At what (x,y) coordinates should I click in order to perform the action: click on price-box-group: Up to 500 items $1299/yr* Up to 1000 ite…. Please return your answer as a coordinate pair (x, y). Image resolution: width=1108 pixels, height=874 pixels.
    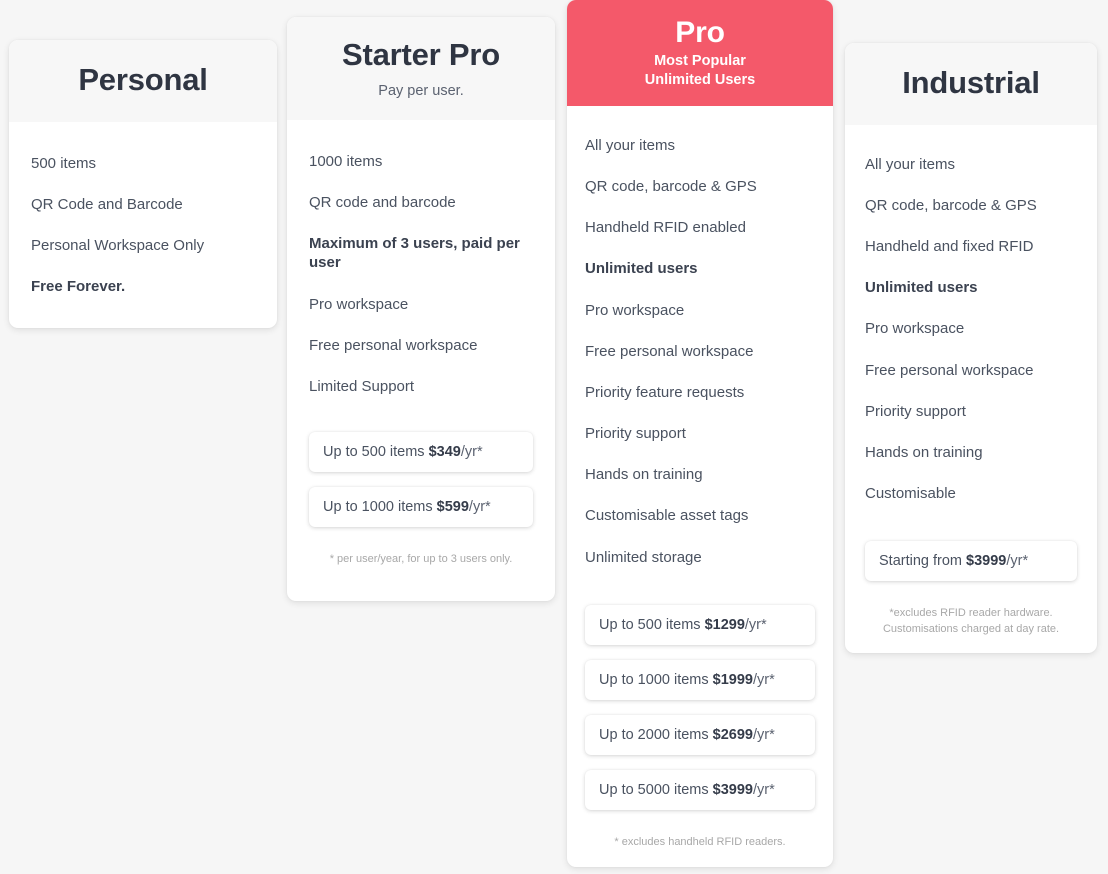
    Looking at the image, I should click on (700, 707).